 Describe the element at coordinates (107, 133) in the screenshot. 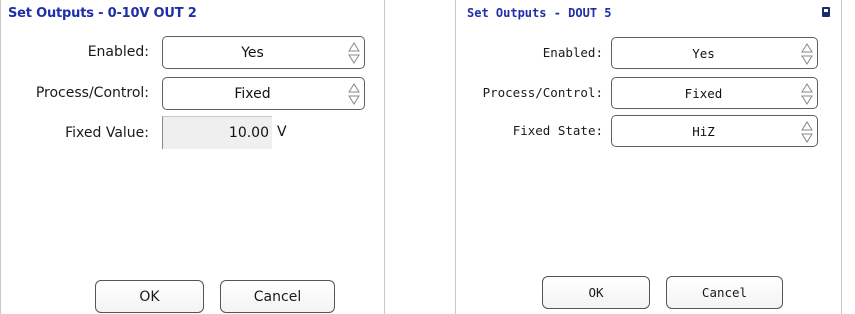

I see `fixed-value-label: Fixed Value:` at that location.